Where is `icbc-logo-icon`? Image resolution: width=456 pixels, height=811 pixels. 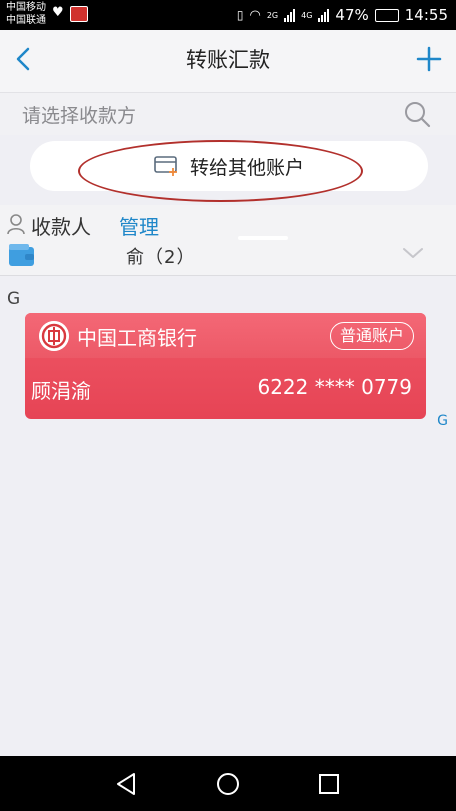 icbc-logo-icon is located at coordinates (54, 336).